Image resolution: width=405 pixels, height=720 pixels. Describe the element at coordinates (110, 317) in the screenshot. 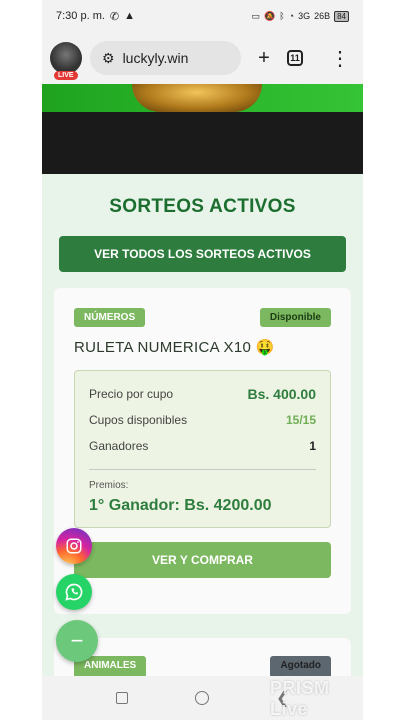

I see `category-tag: NÚMEROS` at that location.